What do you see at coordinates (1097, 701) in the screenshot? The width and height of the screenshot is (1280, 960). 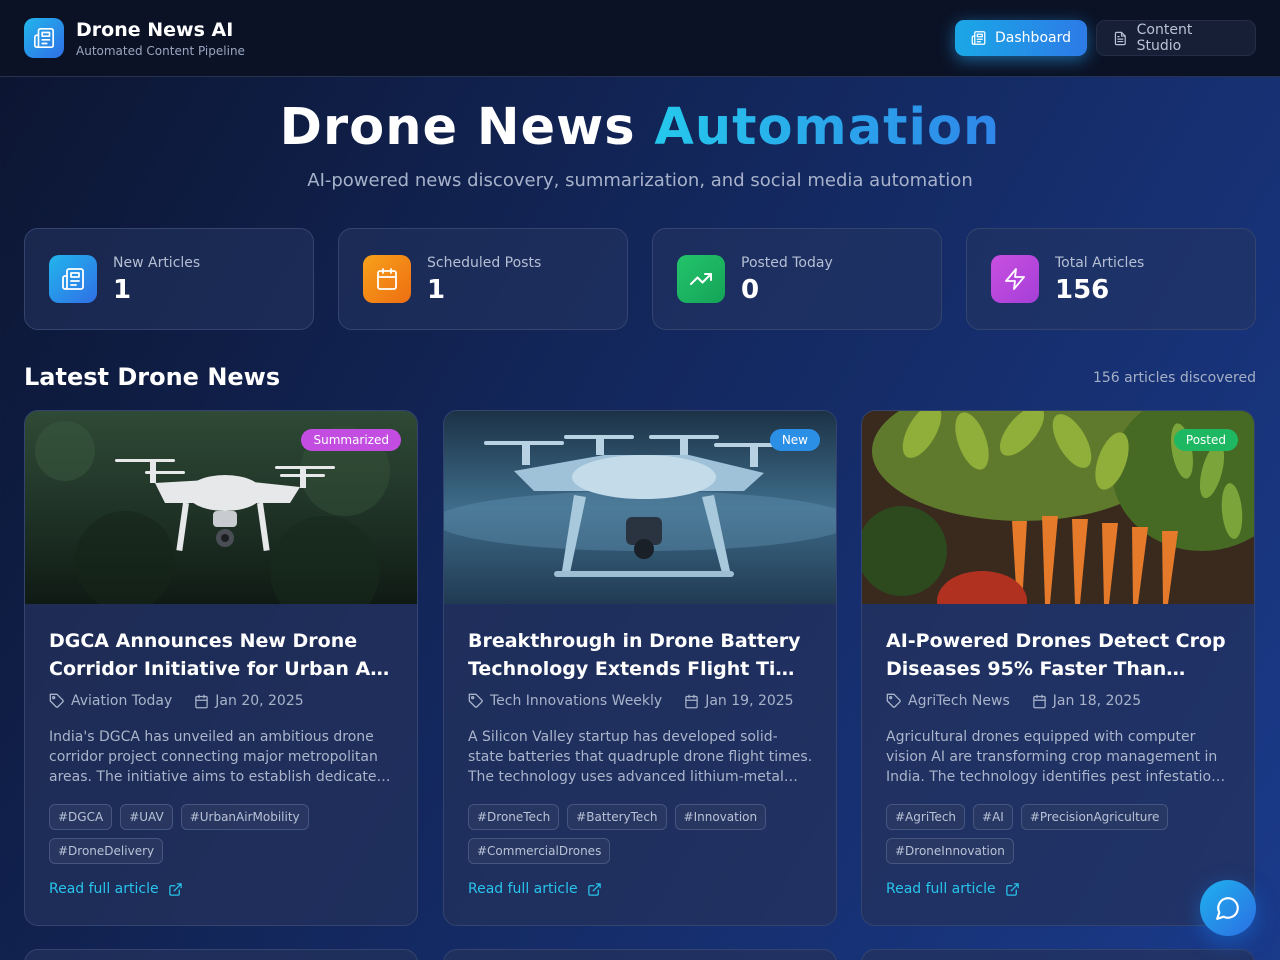 I see `article-date: Jan 18, 2025` at bounding box center [1097, 701].